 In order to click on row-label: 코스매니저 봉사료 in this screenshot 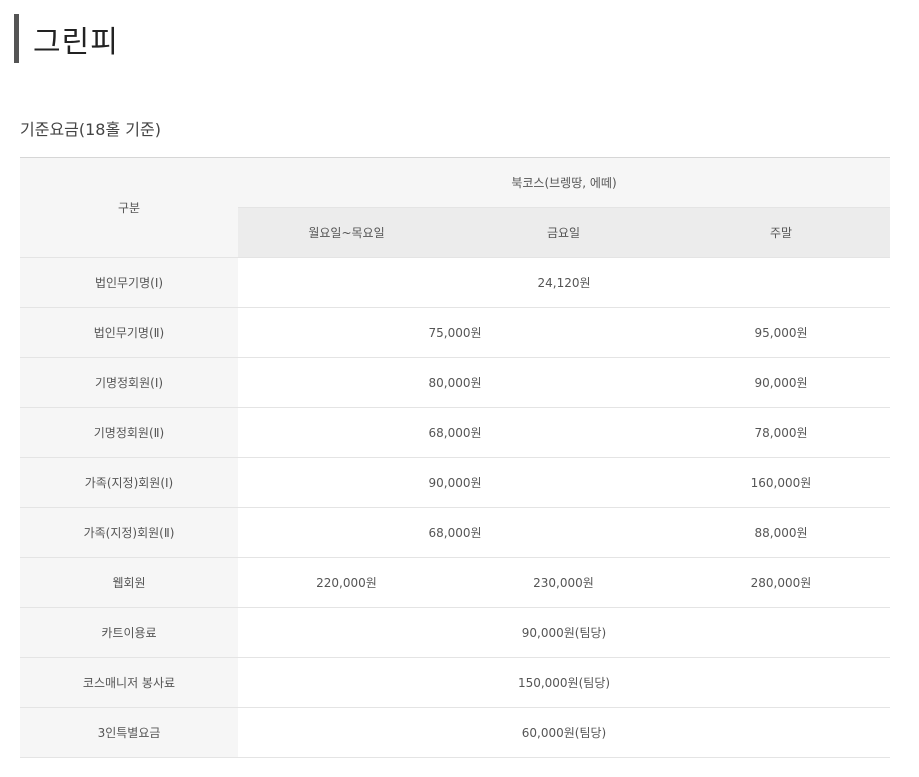, I will do `click(129, 682)`.